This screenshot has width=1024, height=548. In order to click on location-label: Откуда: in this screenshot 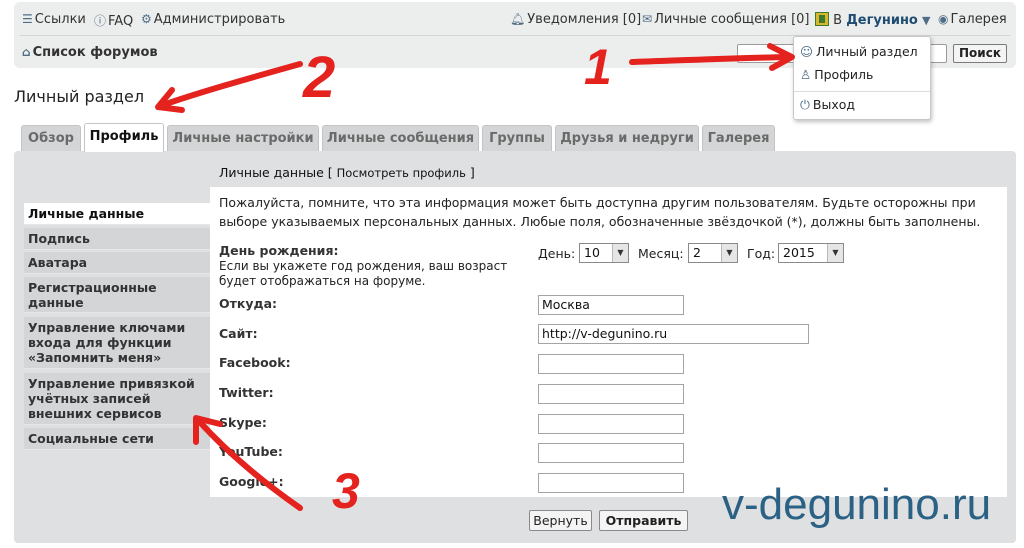, I will do `click(248, 303)`.